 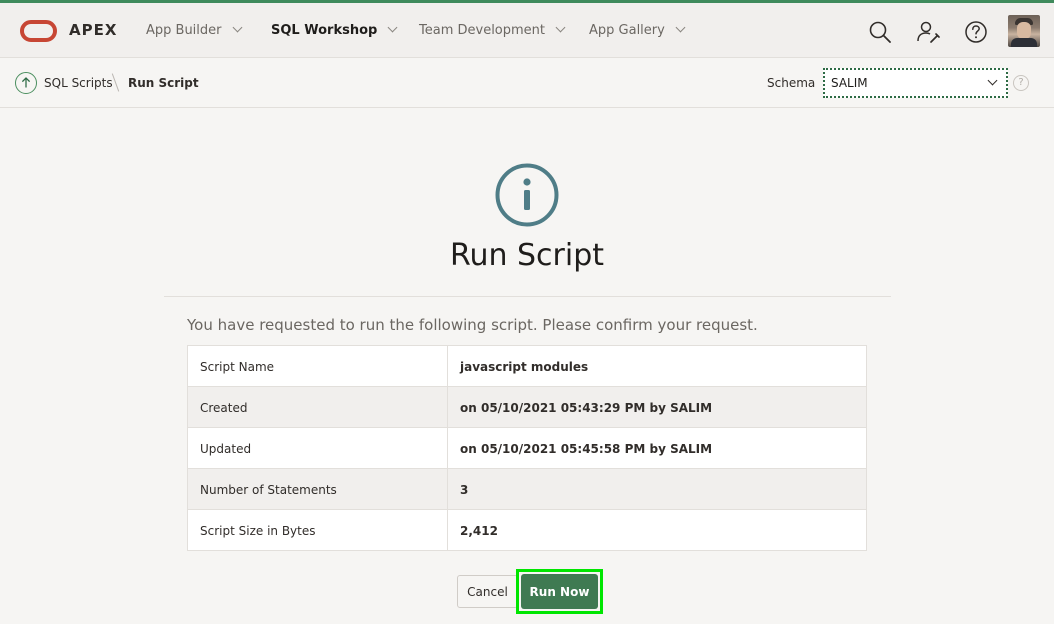 I want to click on schema-help-icon: ?, so click(x=1021, y=83).